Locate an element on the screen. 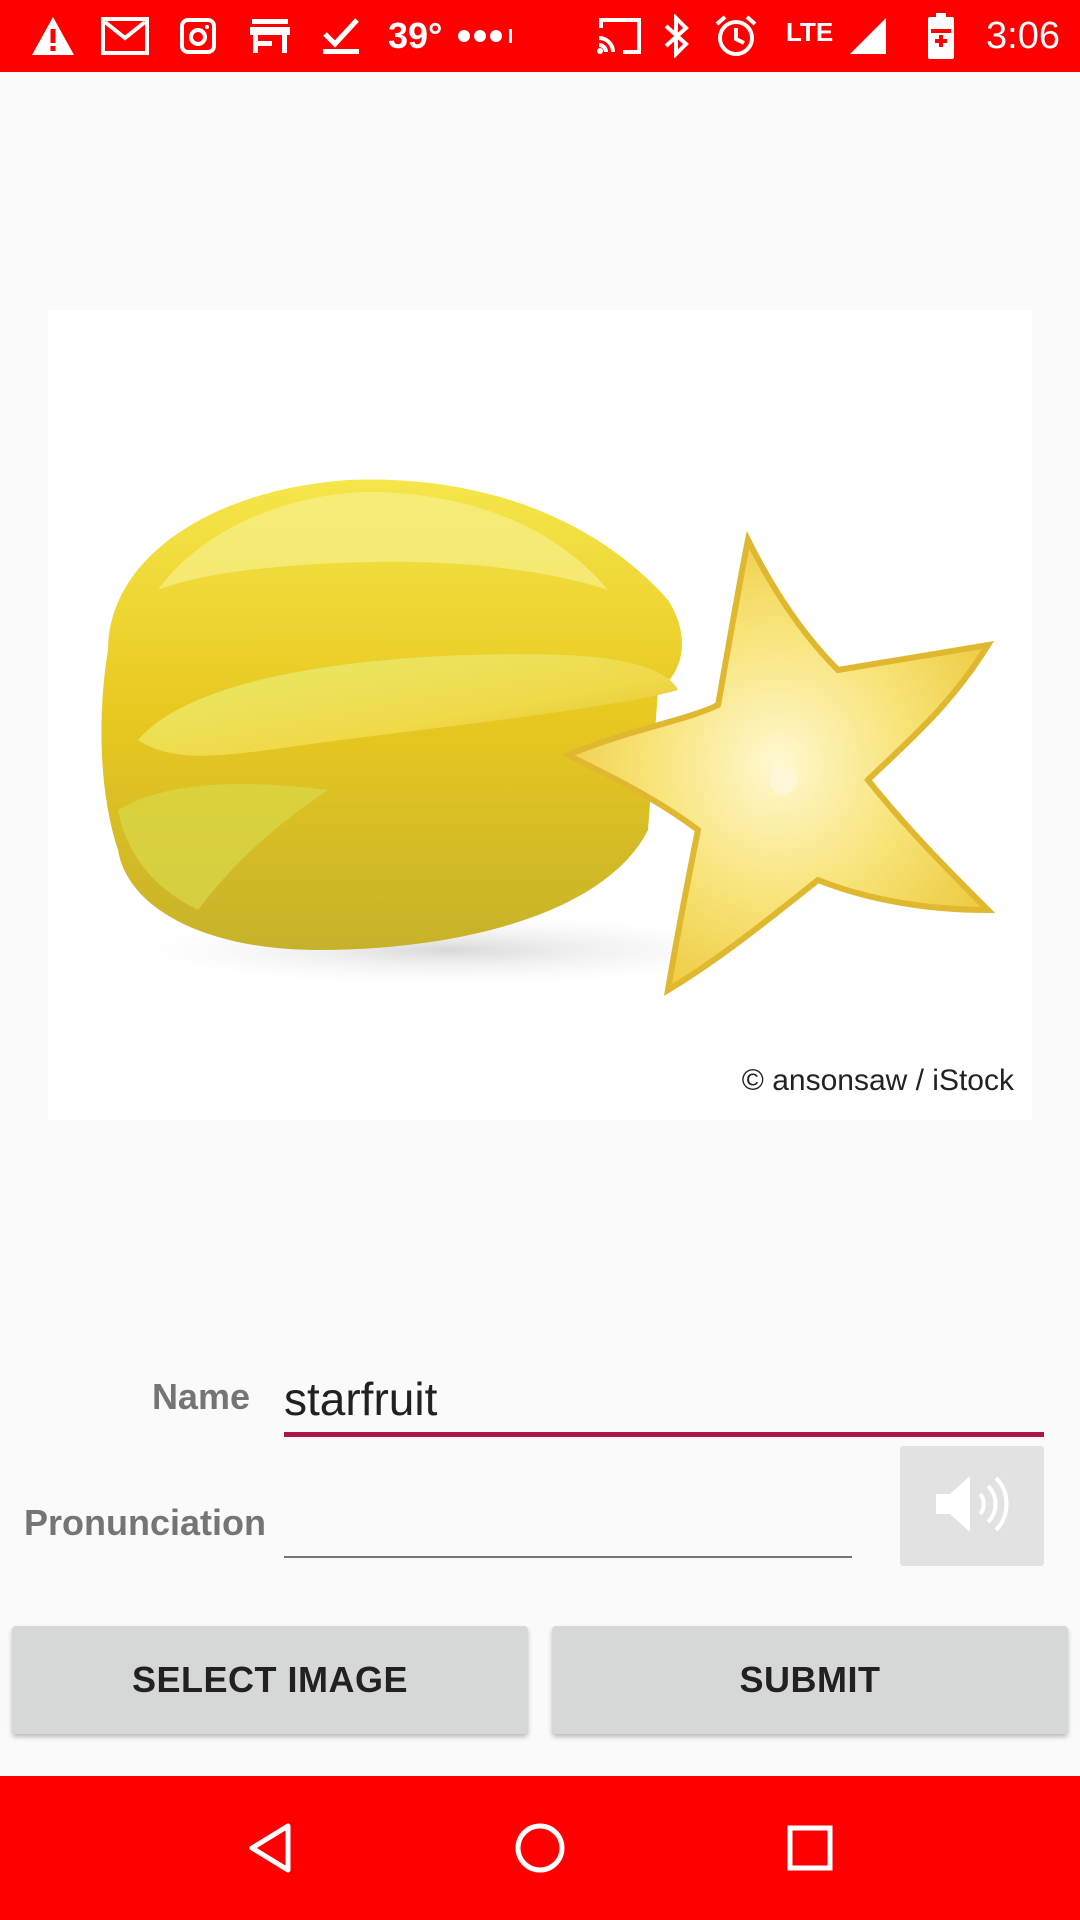 The width and height of the screenshot is (1080, 1920). submit-button: SUBMIT is located at coordinates (810, 1680).